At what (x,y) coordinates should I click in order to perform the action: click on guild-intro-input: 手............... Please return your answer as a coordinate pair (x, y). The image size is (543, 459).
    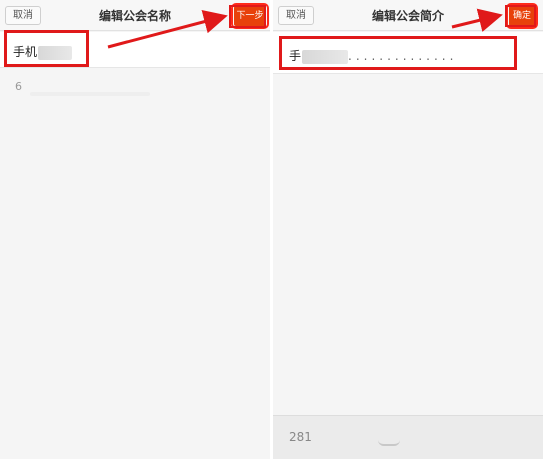
    Looking at the image, I should click on (408, 53).